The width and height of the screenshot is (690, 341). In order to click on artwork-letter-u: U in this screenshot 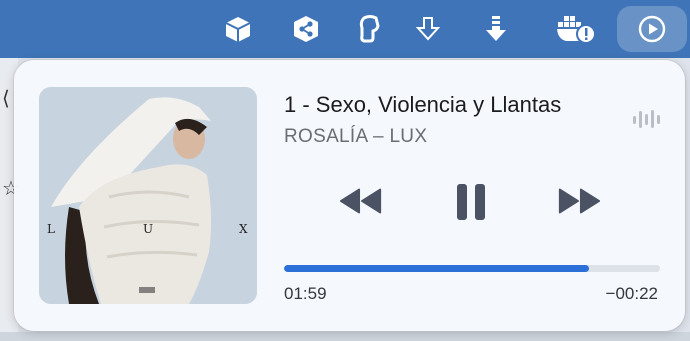, I will do `click(148, 229)`.